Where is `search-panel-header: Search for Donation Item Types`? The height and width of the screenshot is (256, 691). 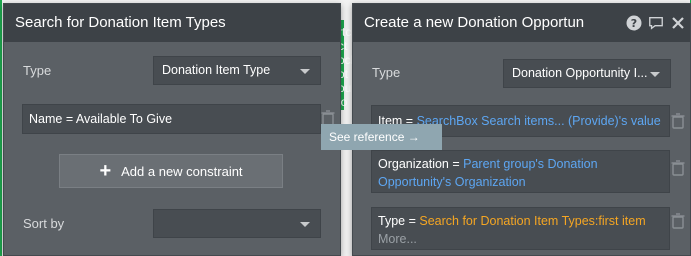
search-panel-header: Search for Donation Item Types is located at coordinates (172, 23).